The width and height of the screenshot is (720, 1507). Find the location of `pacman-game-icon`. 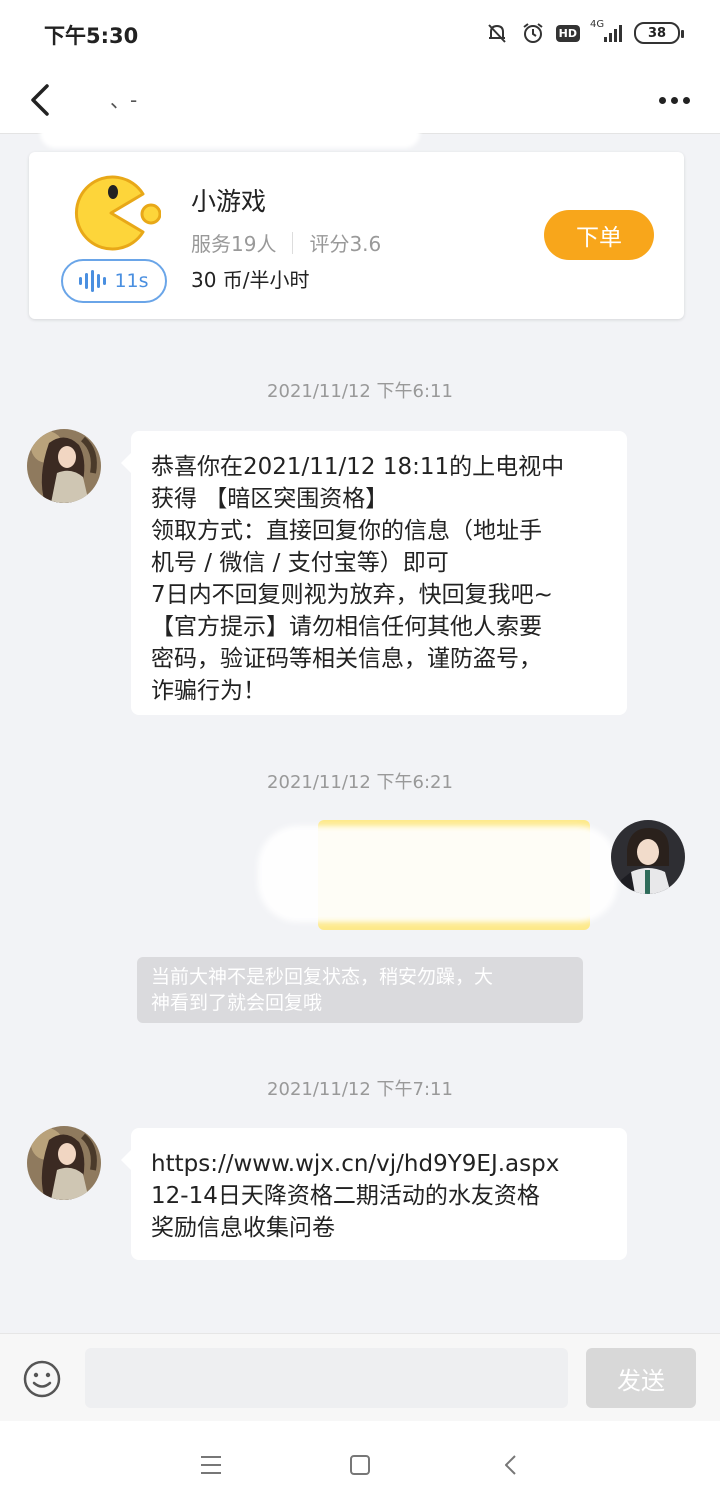

pacman-game-icon is located at coordinates (117, 213).